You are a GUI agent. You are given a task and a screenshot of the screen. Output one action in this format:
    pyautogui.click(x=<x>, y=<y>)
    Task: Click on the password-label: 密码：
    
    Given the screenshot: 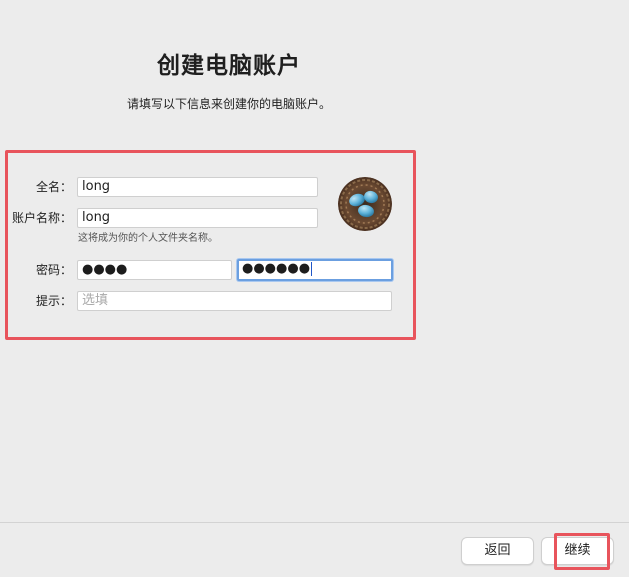 What is the action you would take?
    pyautogui.click(x=53, y=270)
    